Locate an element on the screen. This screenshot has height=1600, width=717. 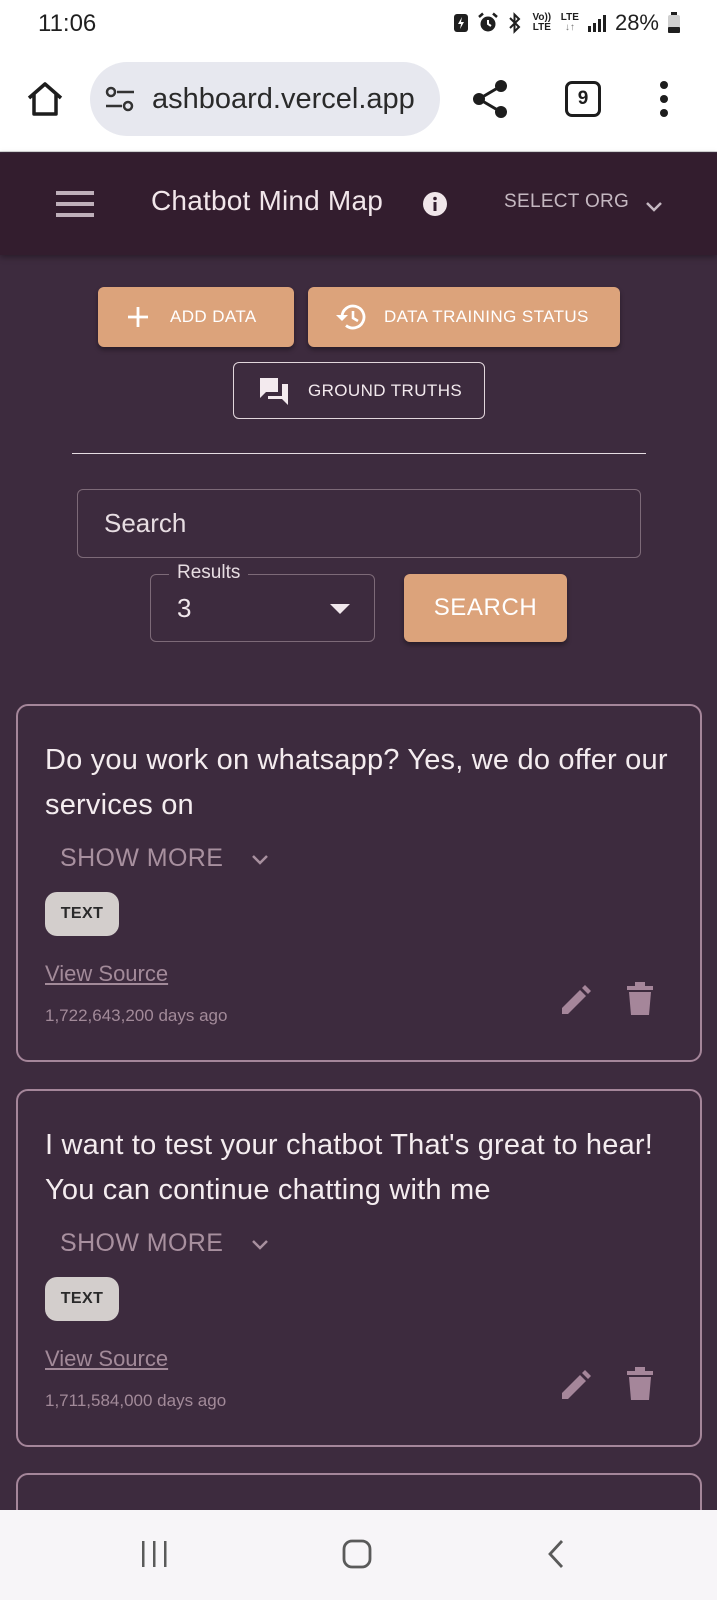
bluetooth-icon is located at coordinates (515, 23).